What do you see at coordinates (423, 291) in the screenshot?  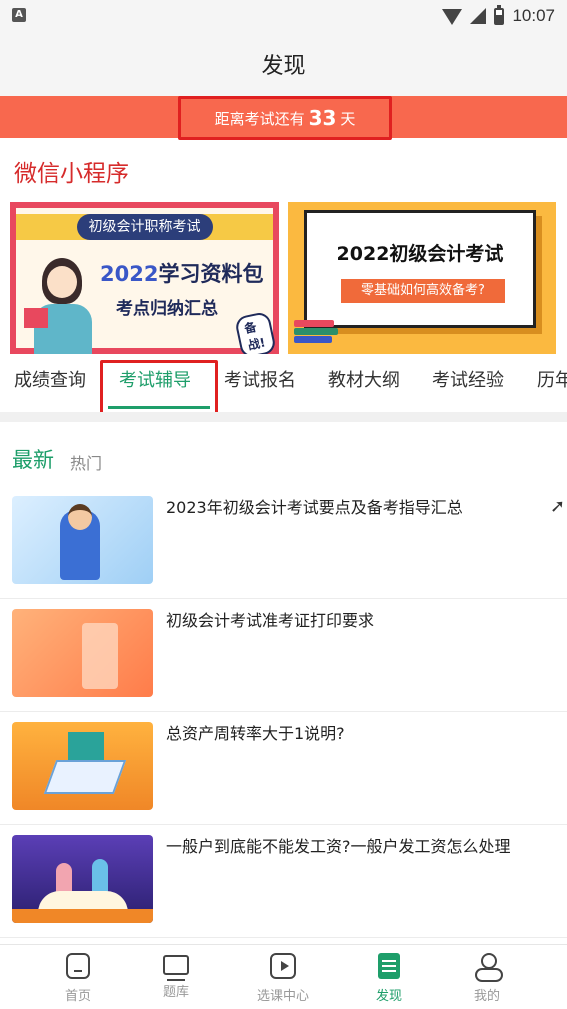 I see `card-right-subtitle: 零基础如何高效备考?` at bounding box center [423, 291].